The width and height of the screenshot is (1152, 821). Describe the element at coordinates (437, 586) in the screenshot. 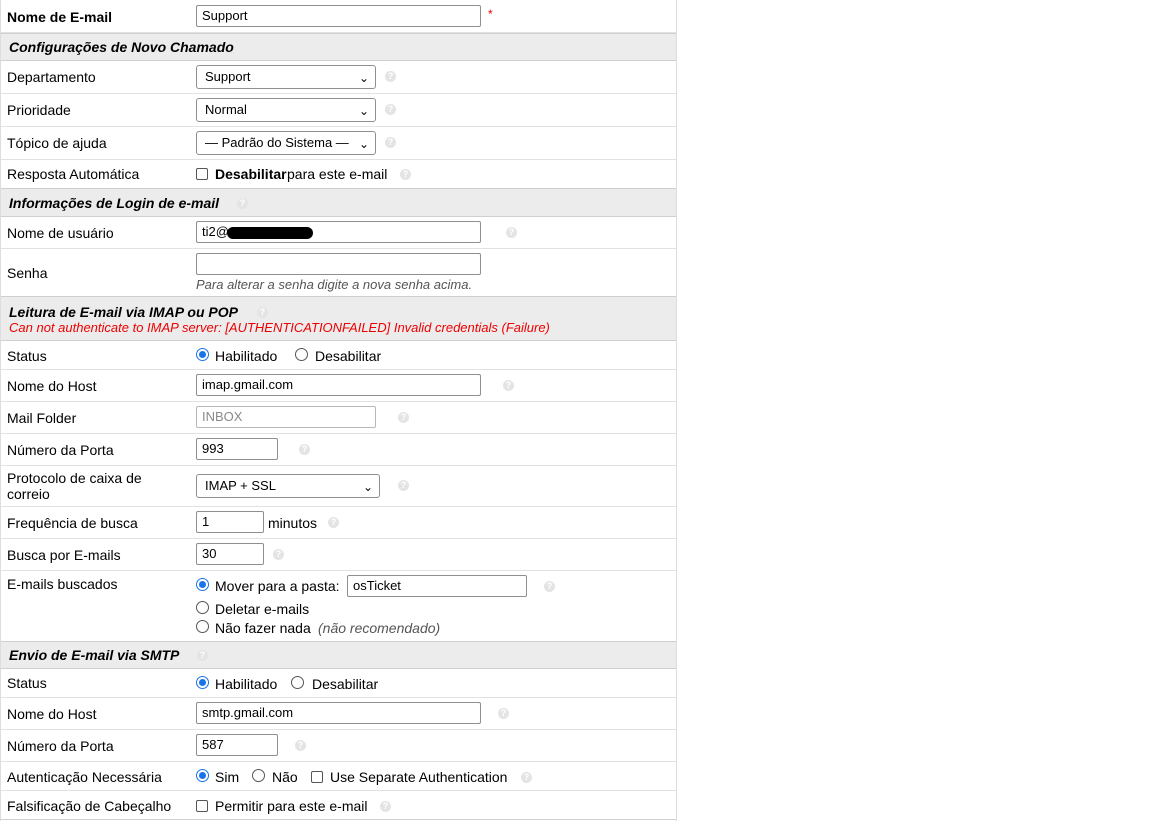

I see `move-folder-input: osTicket` at that location.